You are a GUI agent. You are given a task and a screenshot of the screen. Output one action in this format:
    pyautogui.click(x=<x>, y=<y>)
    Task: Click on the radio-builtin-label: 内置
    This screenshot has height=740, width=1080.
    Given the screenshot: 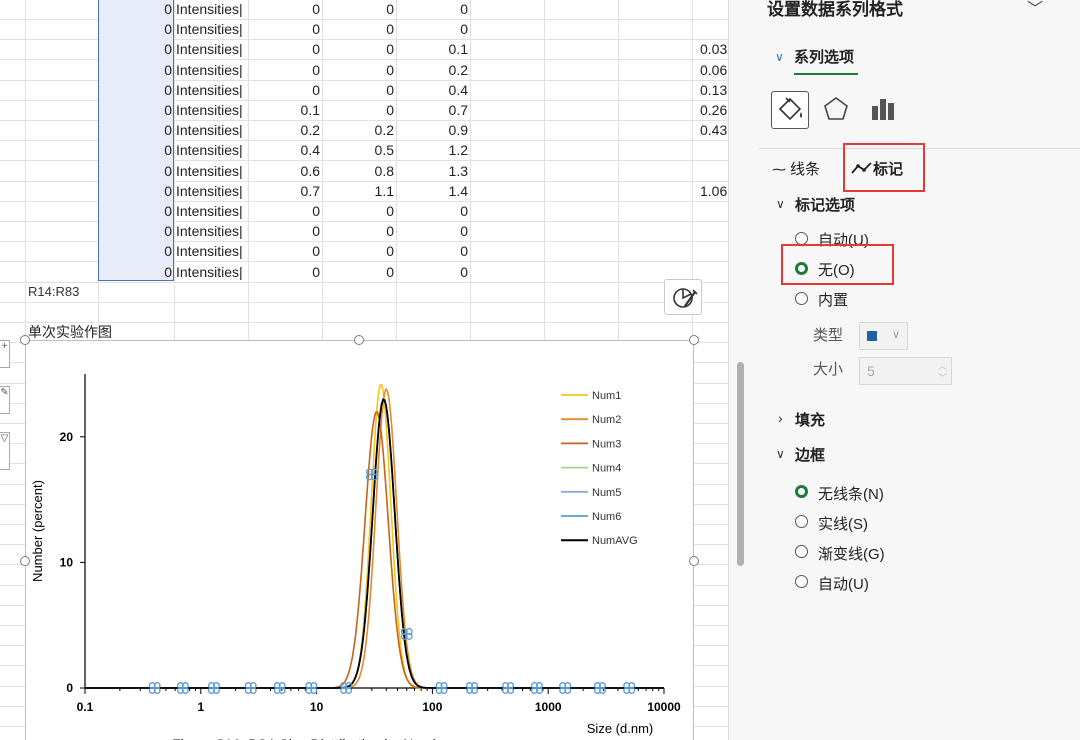 What is the action you would take?
    pyautogui.click(x=833, y=299)
    